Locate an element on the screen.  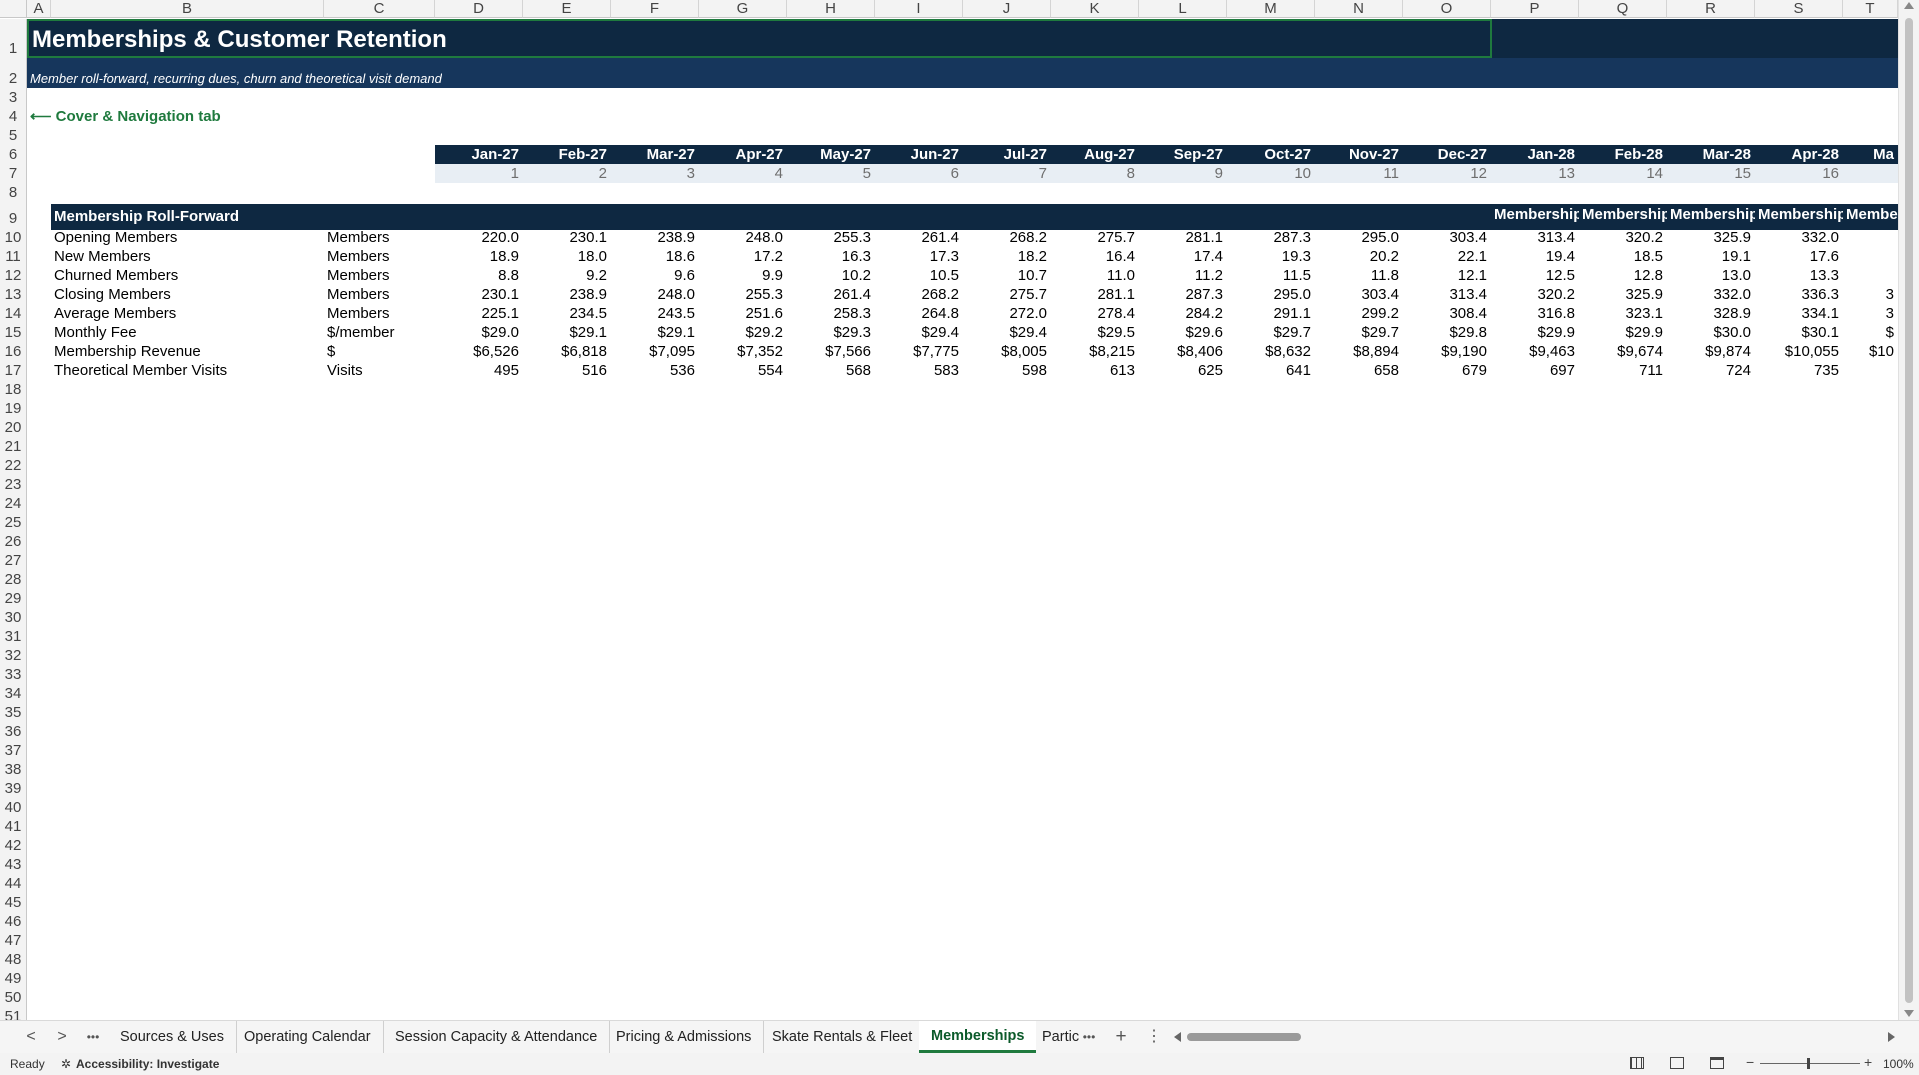
table-cell: $29.3 is located at coordinates (831, 332).